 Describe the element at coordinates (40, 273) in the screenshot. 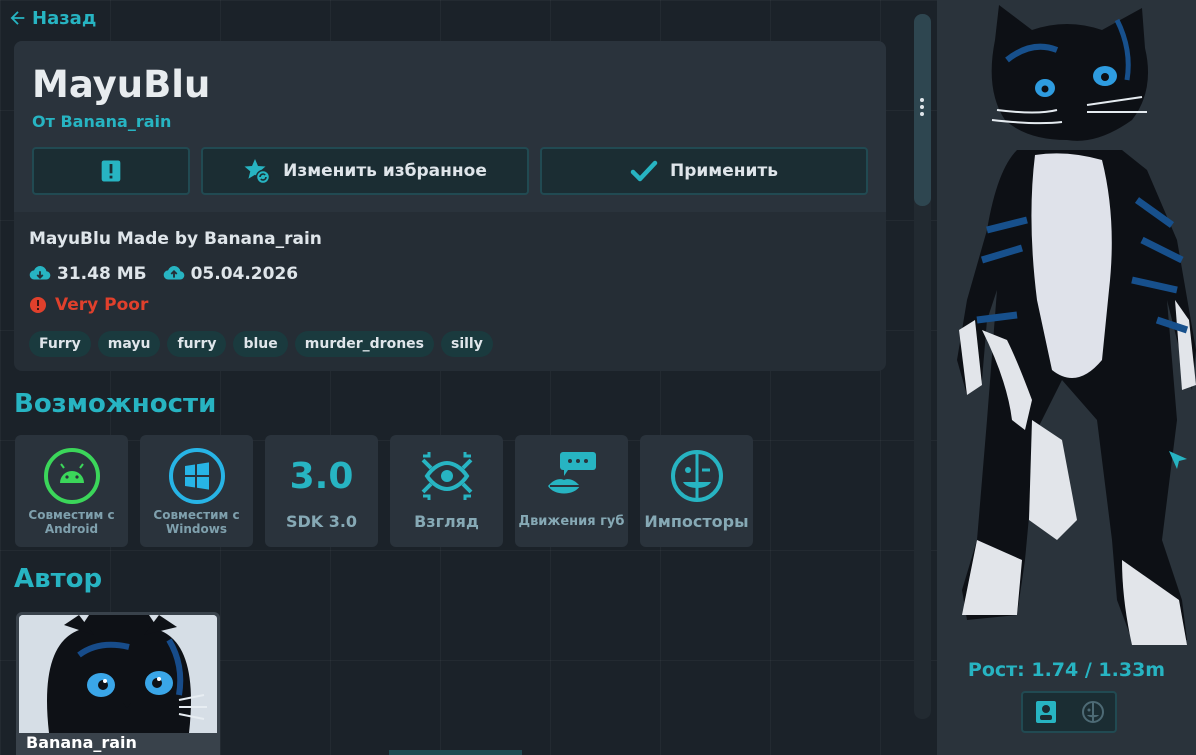

I see `cloud-download-icon` at that location.